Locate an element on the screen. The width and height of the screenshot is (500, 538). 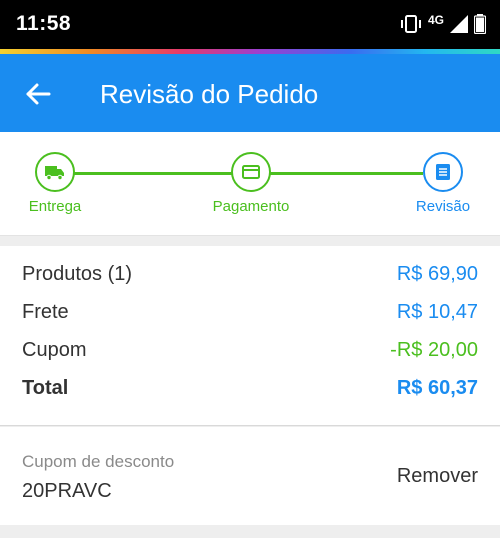
page-title: Revisão do Pedido is located at coordinates (209, 94).